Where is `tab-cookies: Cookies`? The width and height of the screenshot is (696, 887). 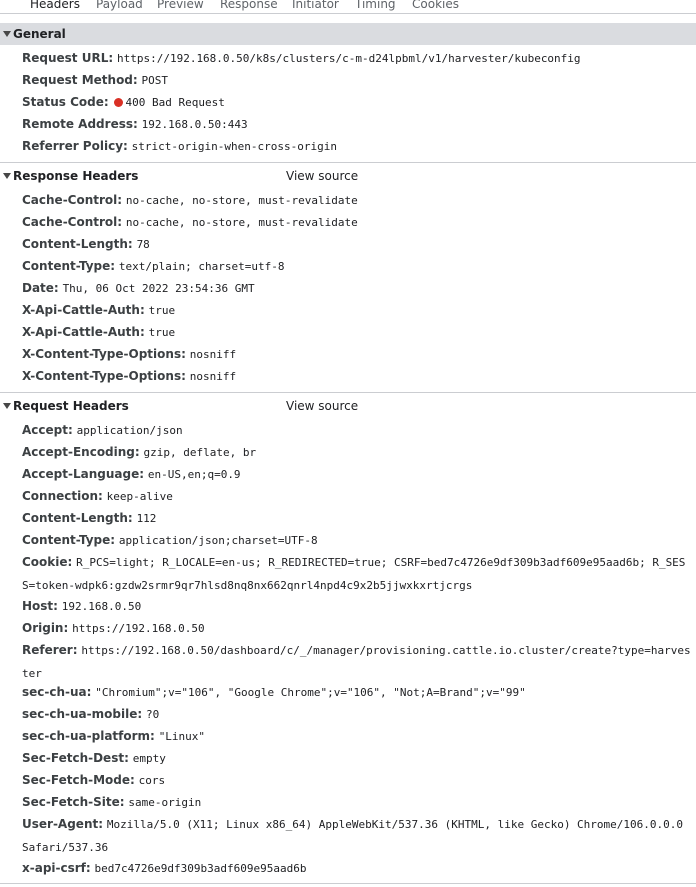 tab-cookies: Cookies is located at coordinates (435, 6).